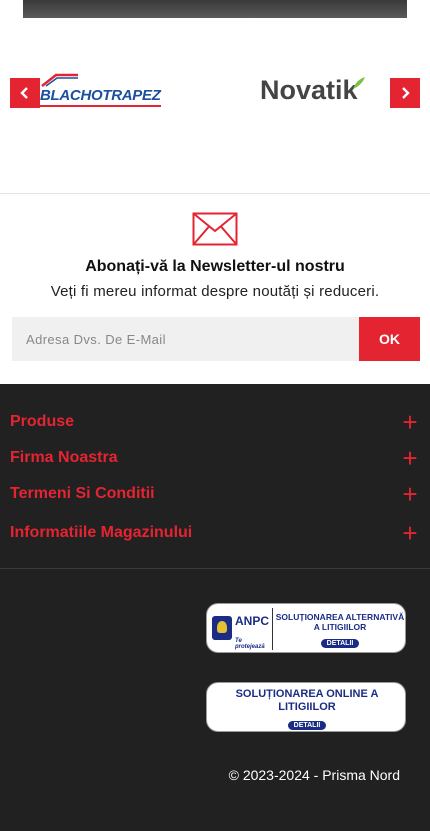 The image size is (430, 831). I want to click on anpc-sol-badge: SOLUȚIONAREA ONLINE A LITIGIILOR DETALII, so click(306, 707).